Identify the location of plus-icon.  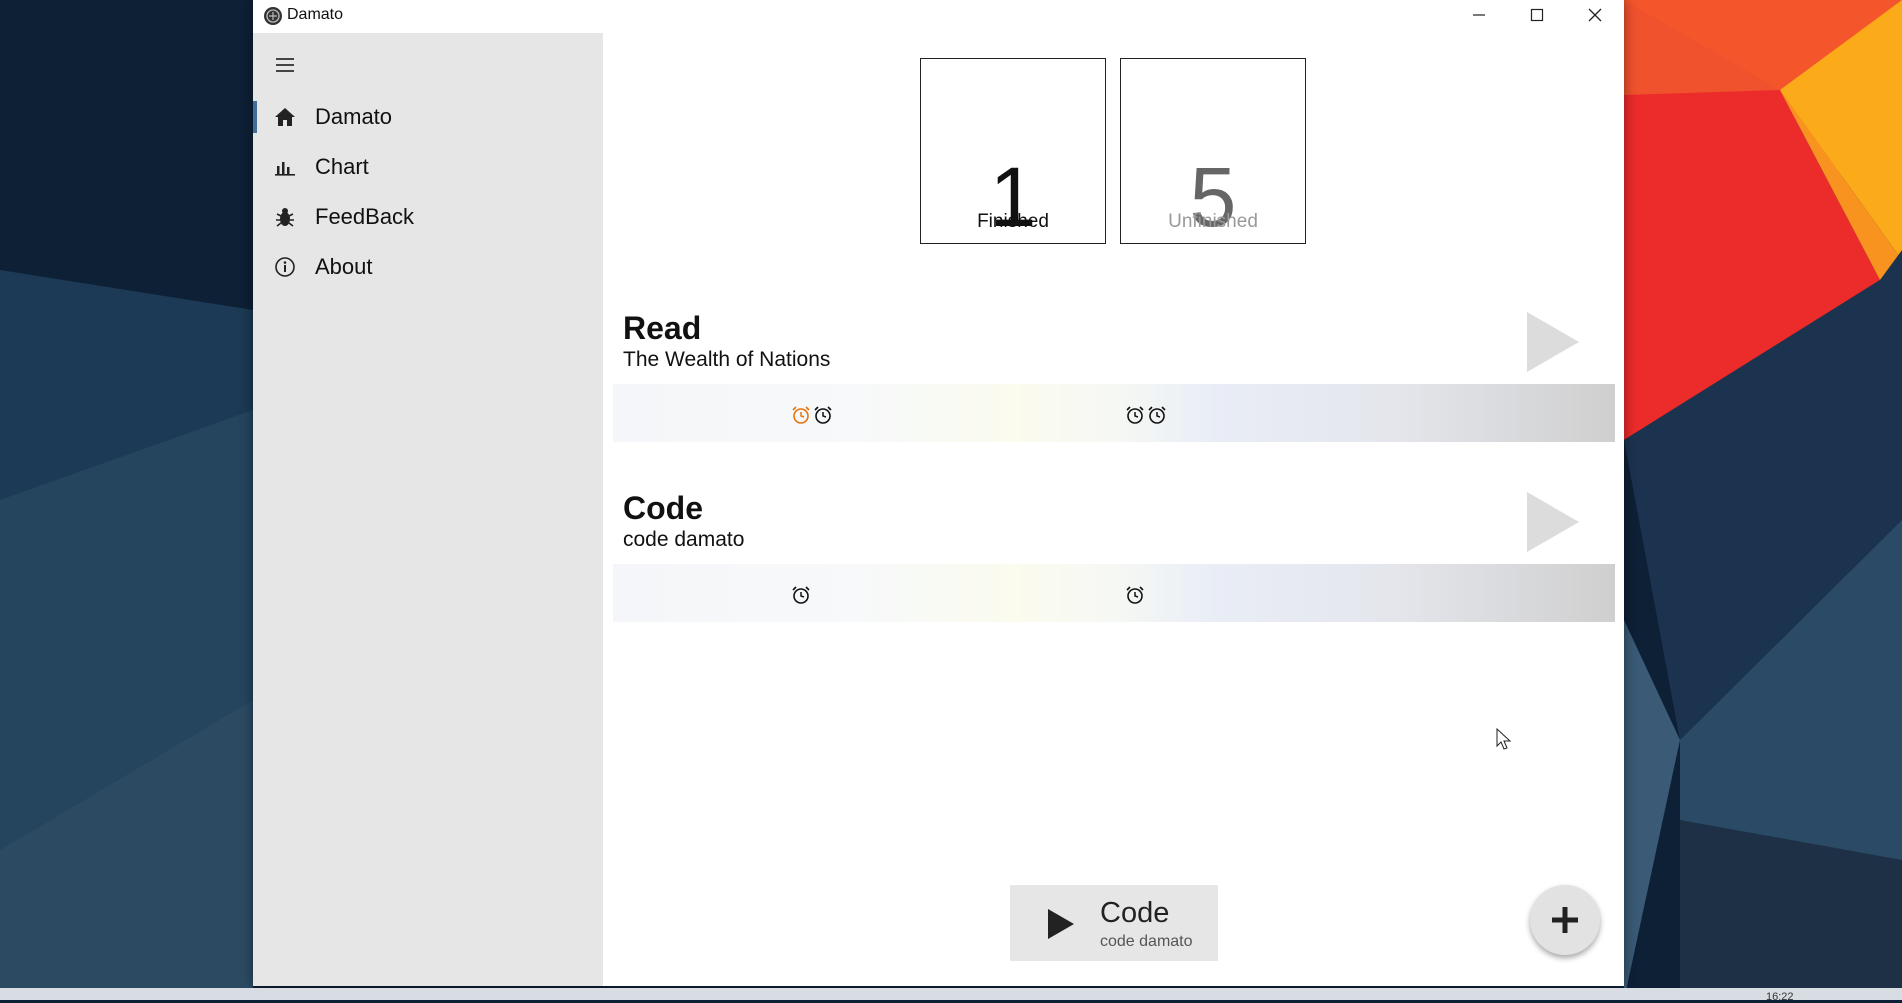
(1565, 920).